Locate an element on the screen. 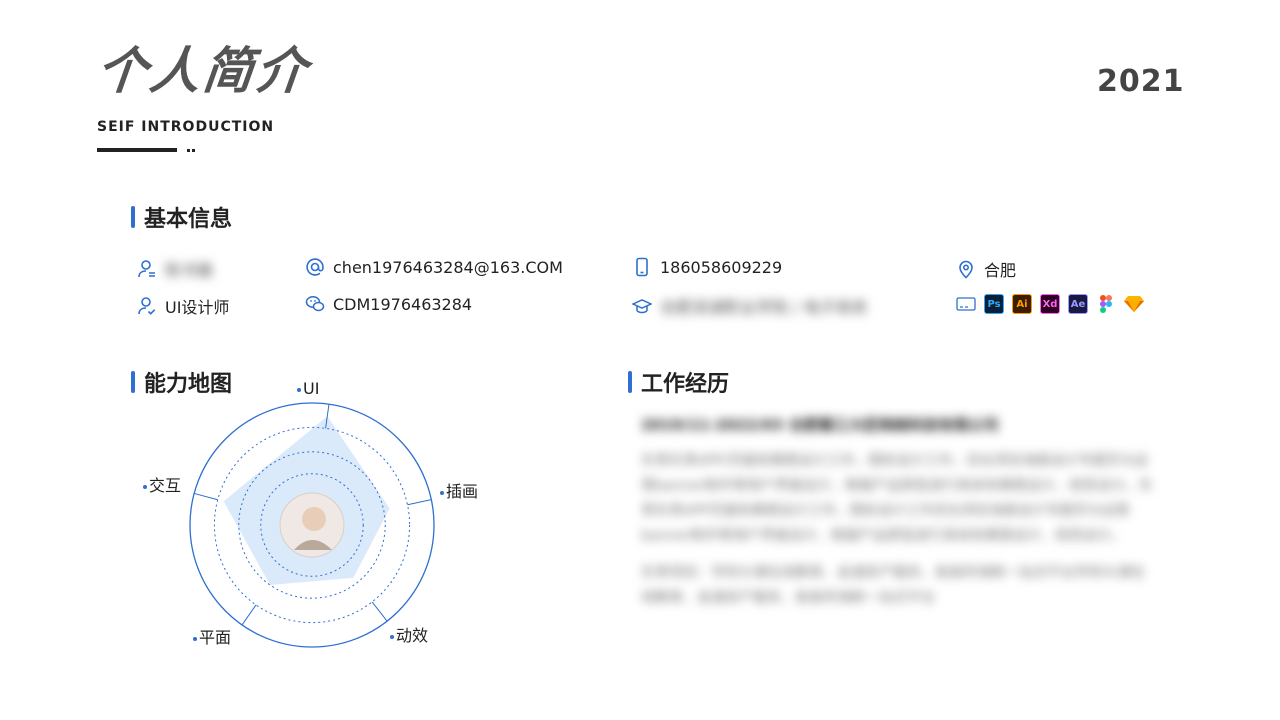 Image resolution: width=1280 pixels, height=720 pixels. info-wechat: CDM1976463284 is located at coordinates (388, 304).